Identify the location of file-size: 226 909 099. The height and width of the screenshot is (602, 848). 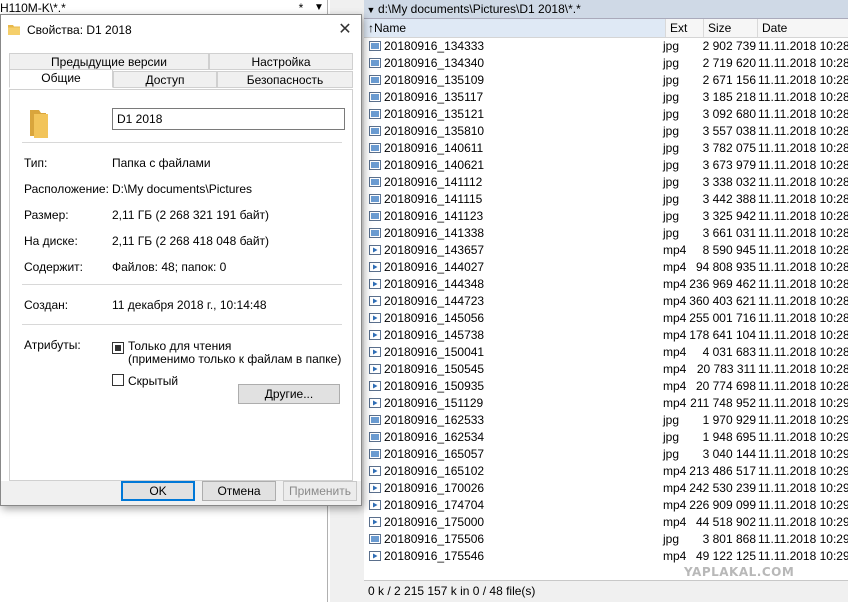
(722, 505).